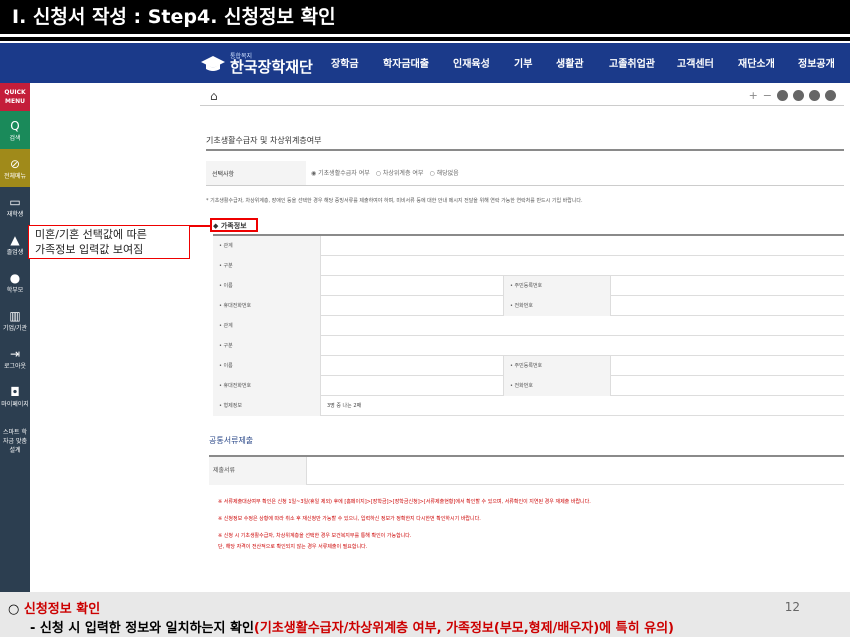 This screenshot has height=637, width=850. I want to click on callout-connector, so click(200, 226).